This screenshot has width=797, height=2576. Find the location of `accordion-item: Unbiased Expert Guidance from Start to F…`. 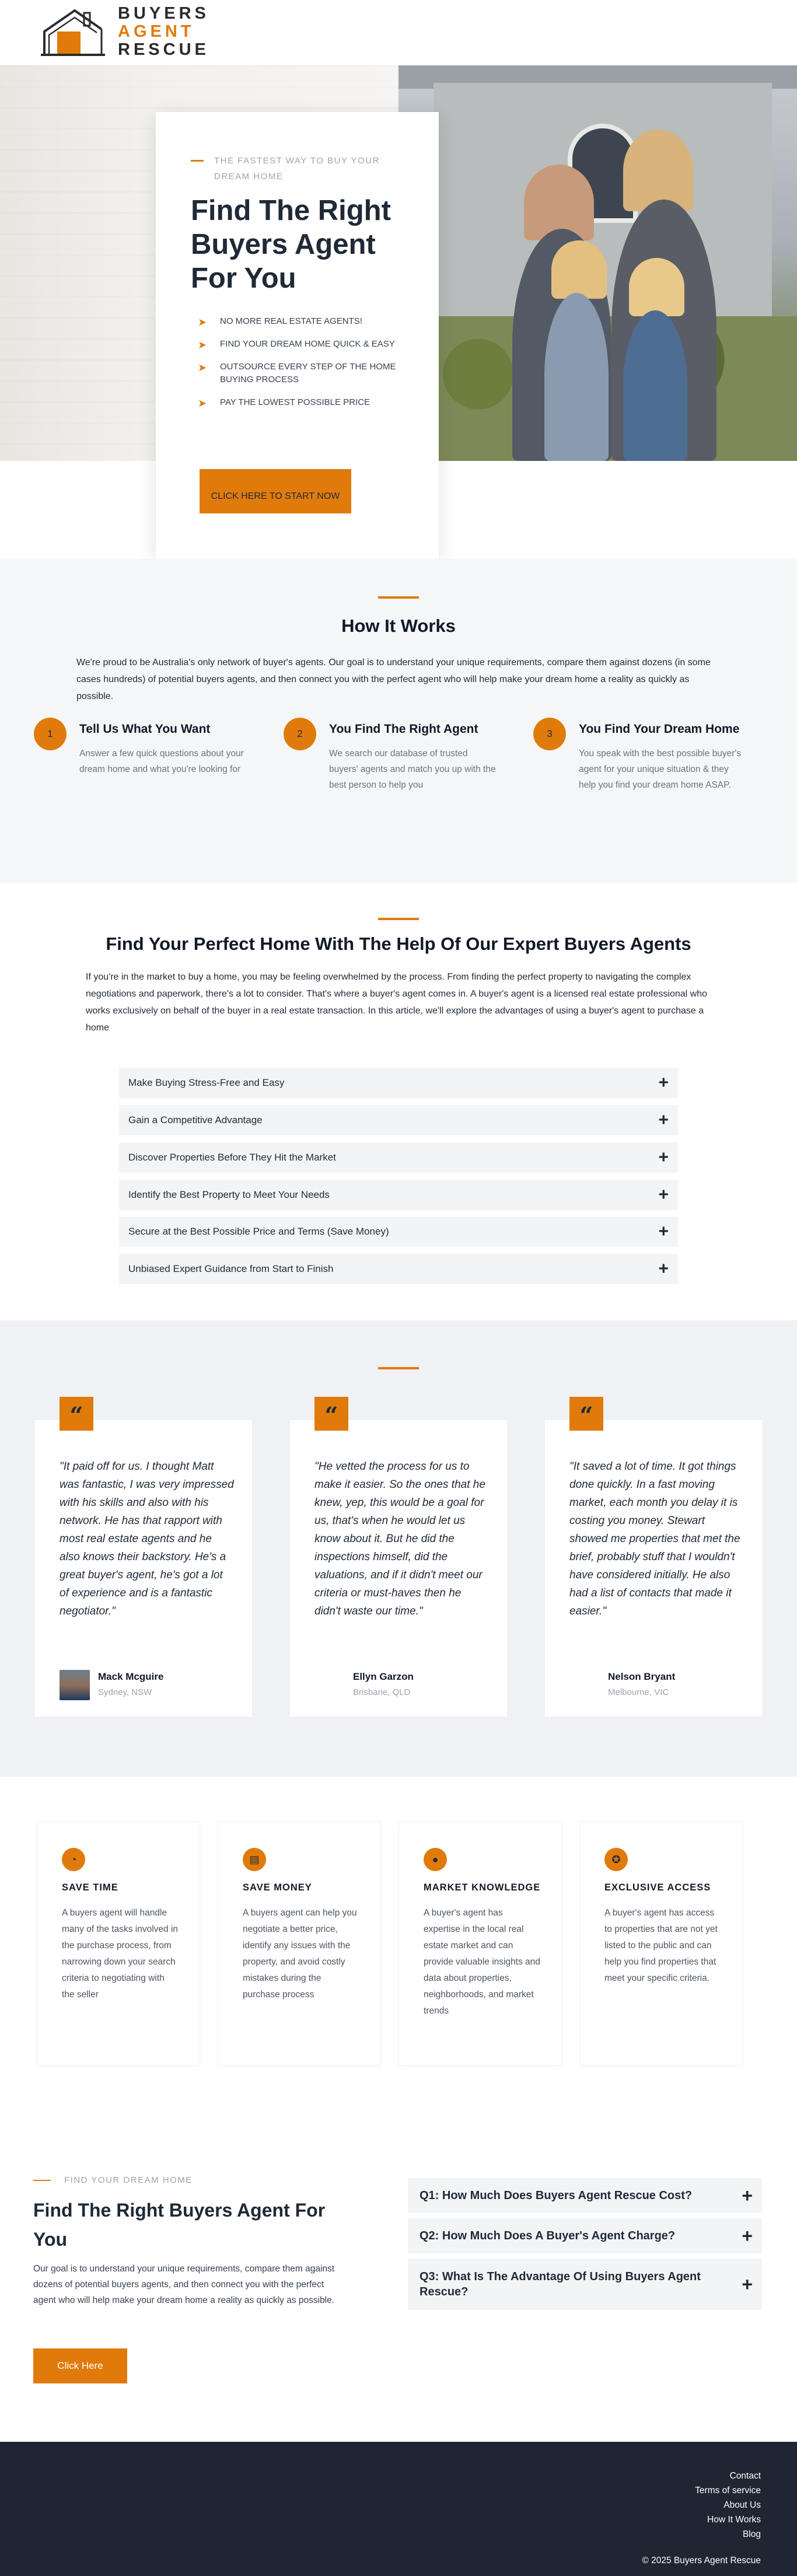

accordion-item: Unbiased Expert Guidance from Start to F… is located at coordinates (398, 1269).